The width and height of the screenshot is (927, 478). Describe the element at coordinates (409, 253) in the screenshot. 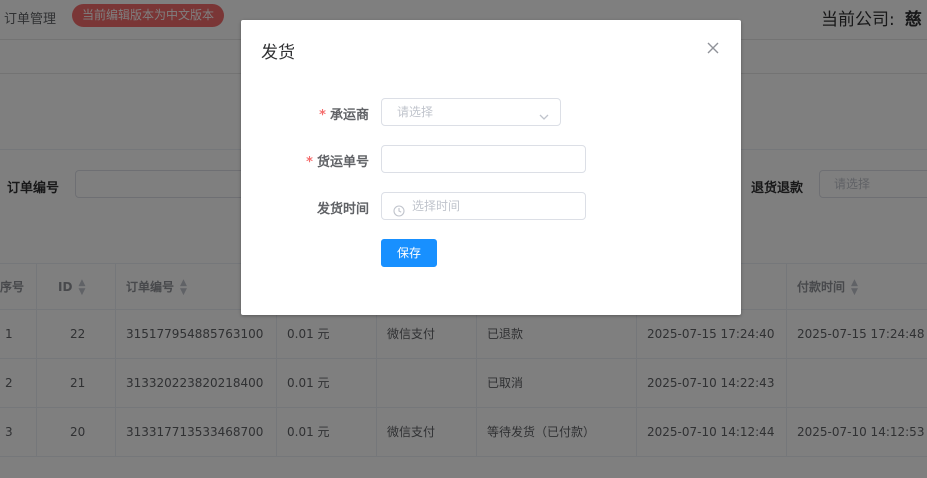

I see `save-button: 保存` at that location.